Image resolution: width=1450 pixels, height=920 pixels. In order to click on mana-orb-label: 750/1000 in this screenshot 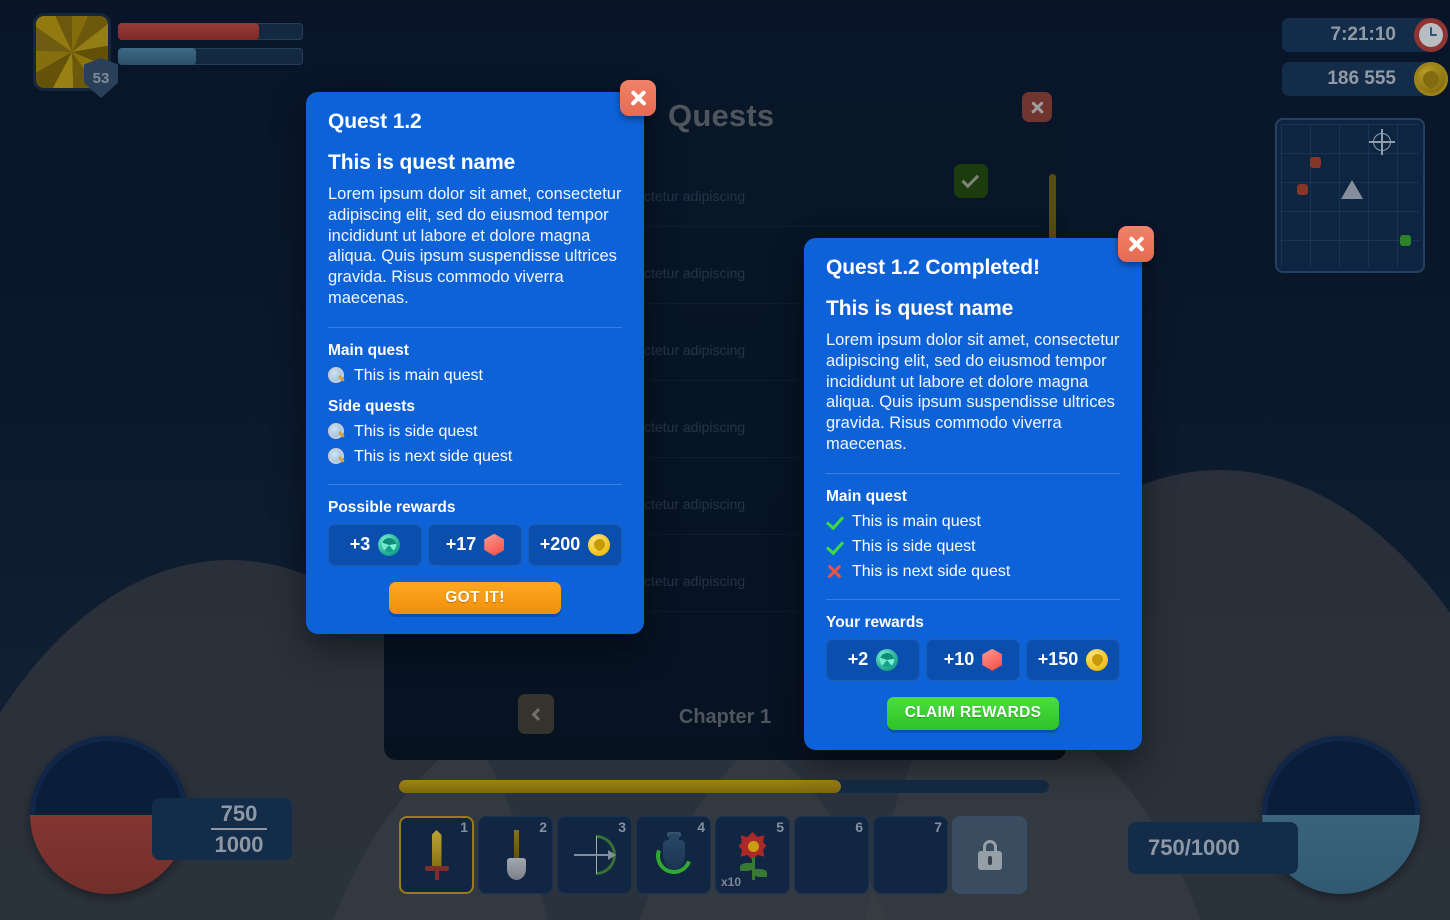, I will do `click(1213, 848)`.